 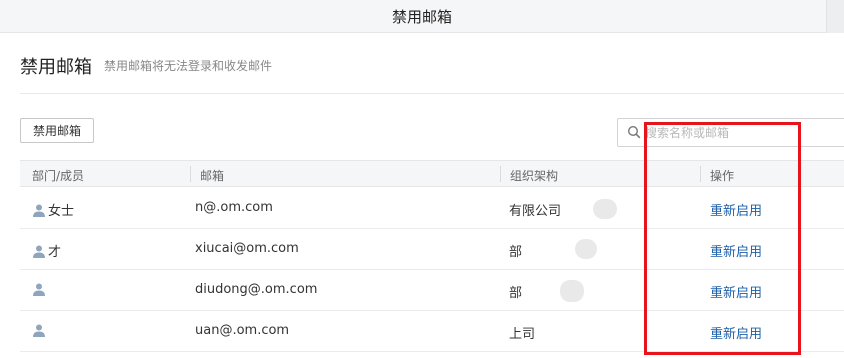 What do you see at coordinates (188, 66) in the screenshot?
I see `page-description: 禁用邮箱将无法登录和收发邮件` at bounding box center [188, 66].